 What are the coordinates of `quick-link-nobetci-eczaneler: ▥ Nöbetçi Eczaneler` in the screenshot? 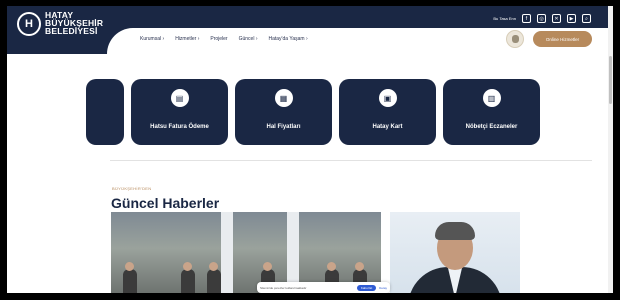 It's located at (491, 112).